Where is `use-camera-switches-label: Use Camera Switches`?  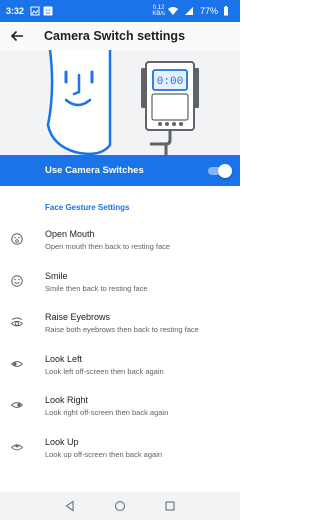 use-camera-switches-label: Use Camera Switches is located at coordinates (94, 170).